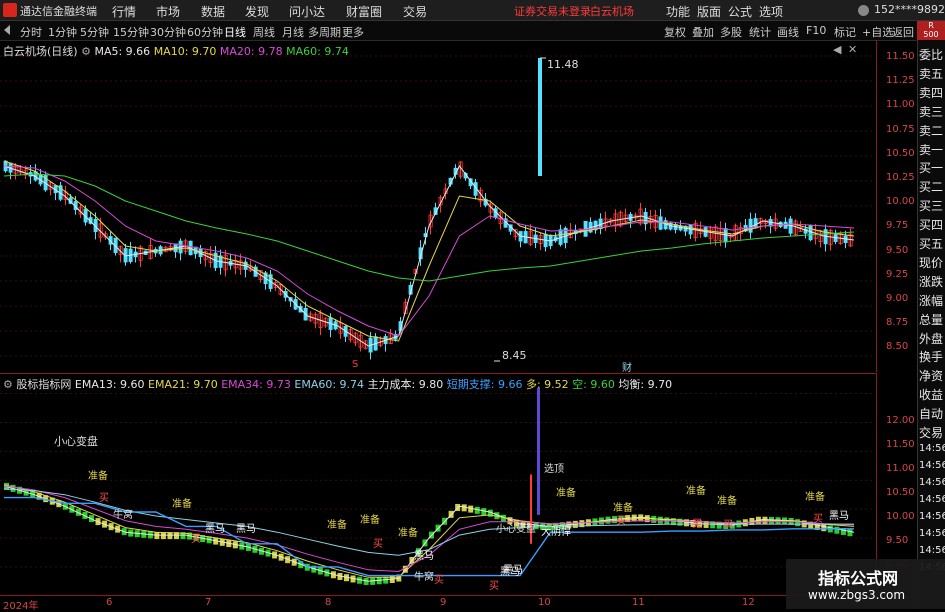 This screenshot has width=945, height=612. What do you see at coordinates (731, 32) in the screenshot?
I see `toolbar-tool-2: 多股` at bounding box center [731, 32].